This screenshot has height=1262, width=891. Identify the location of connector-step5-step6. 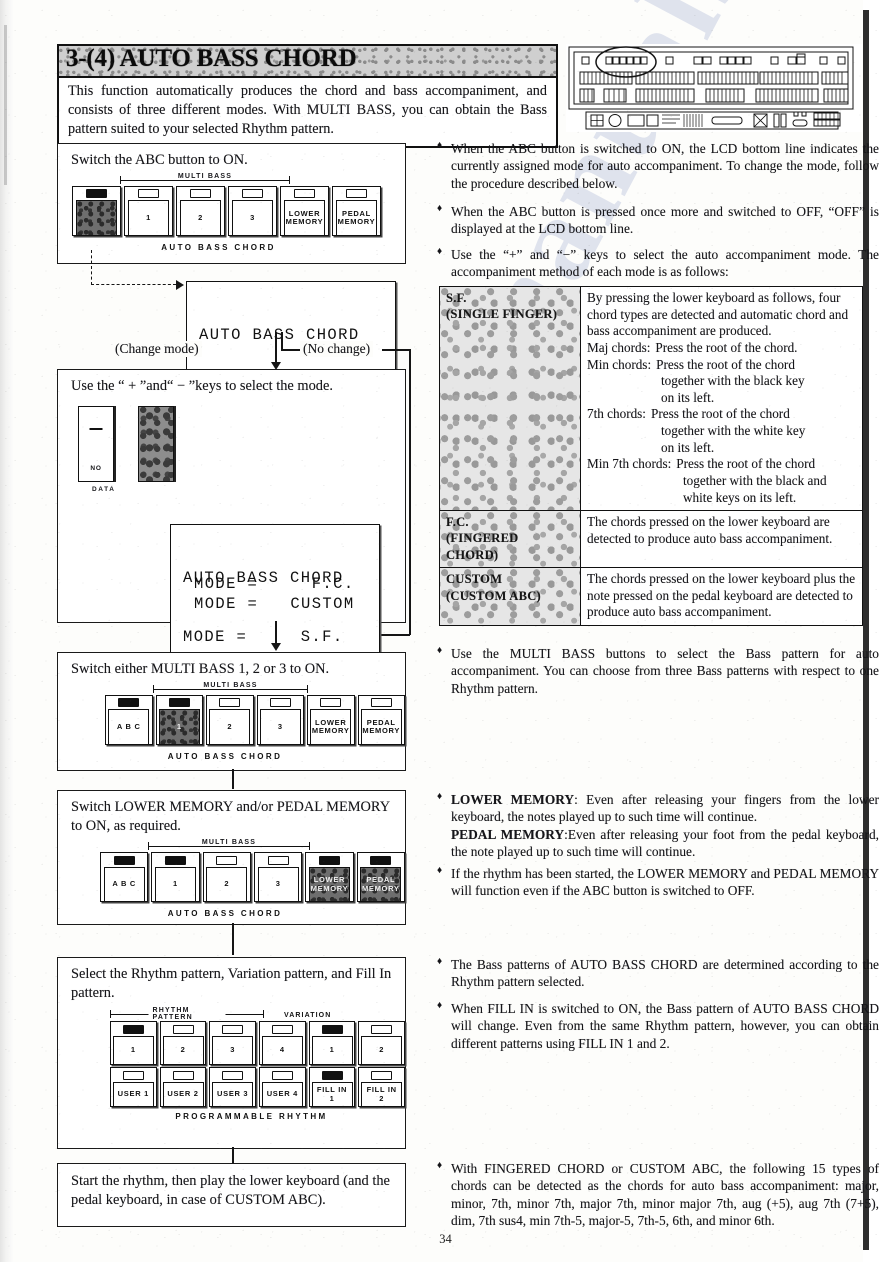
(233, 1155).